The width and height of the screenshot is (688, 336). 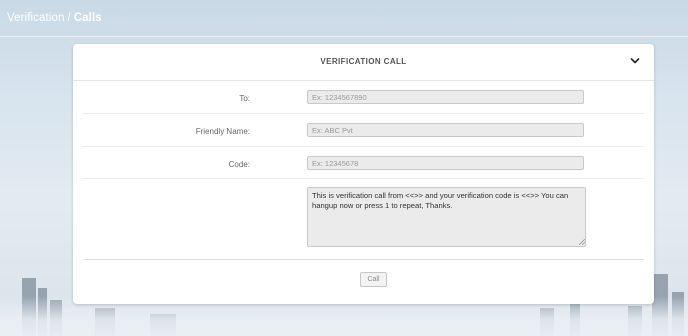 I want to click on breadcrumb: Verification / Calls, so click(x=54, y=18).